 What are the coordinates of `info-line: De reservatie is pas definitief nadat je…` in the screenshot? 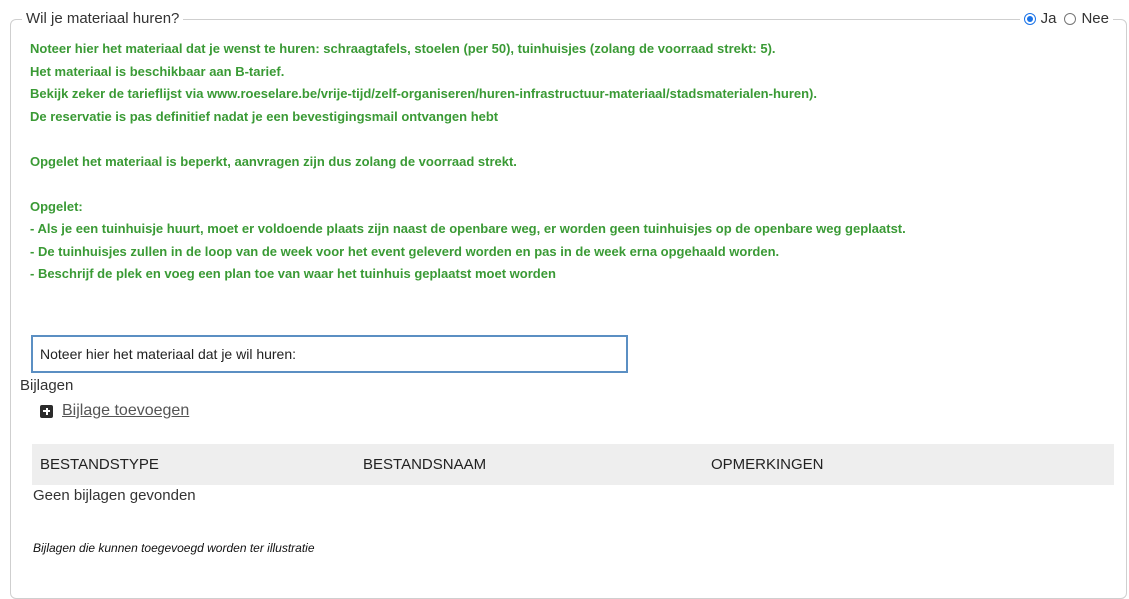 It's located at (264, 116).